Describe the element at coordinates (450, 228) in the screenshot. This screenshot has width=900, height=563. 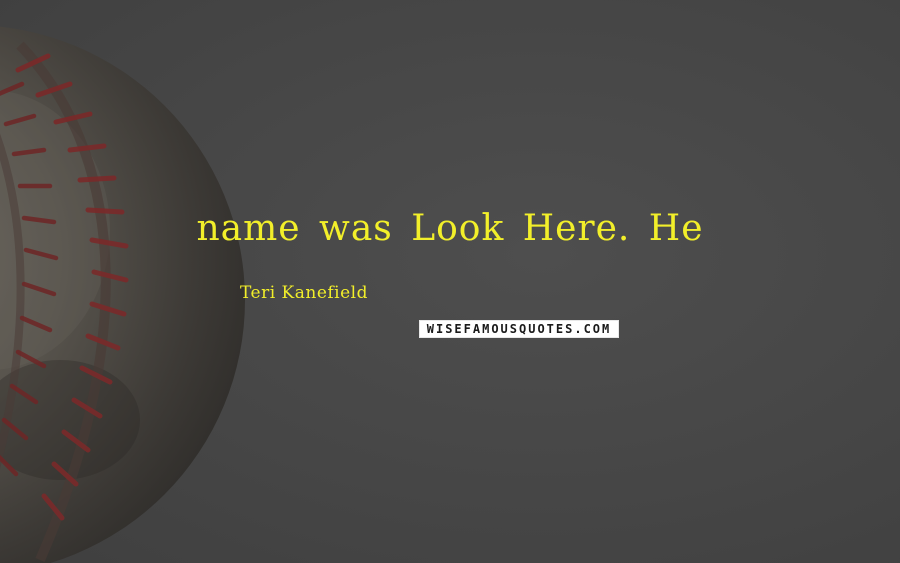
I see `quote-text: name was Look Here. He` at that location.